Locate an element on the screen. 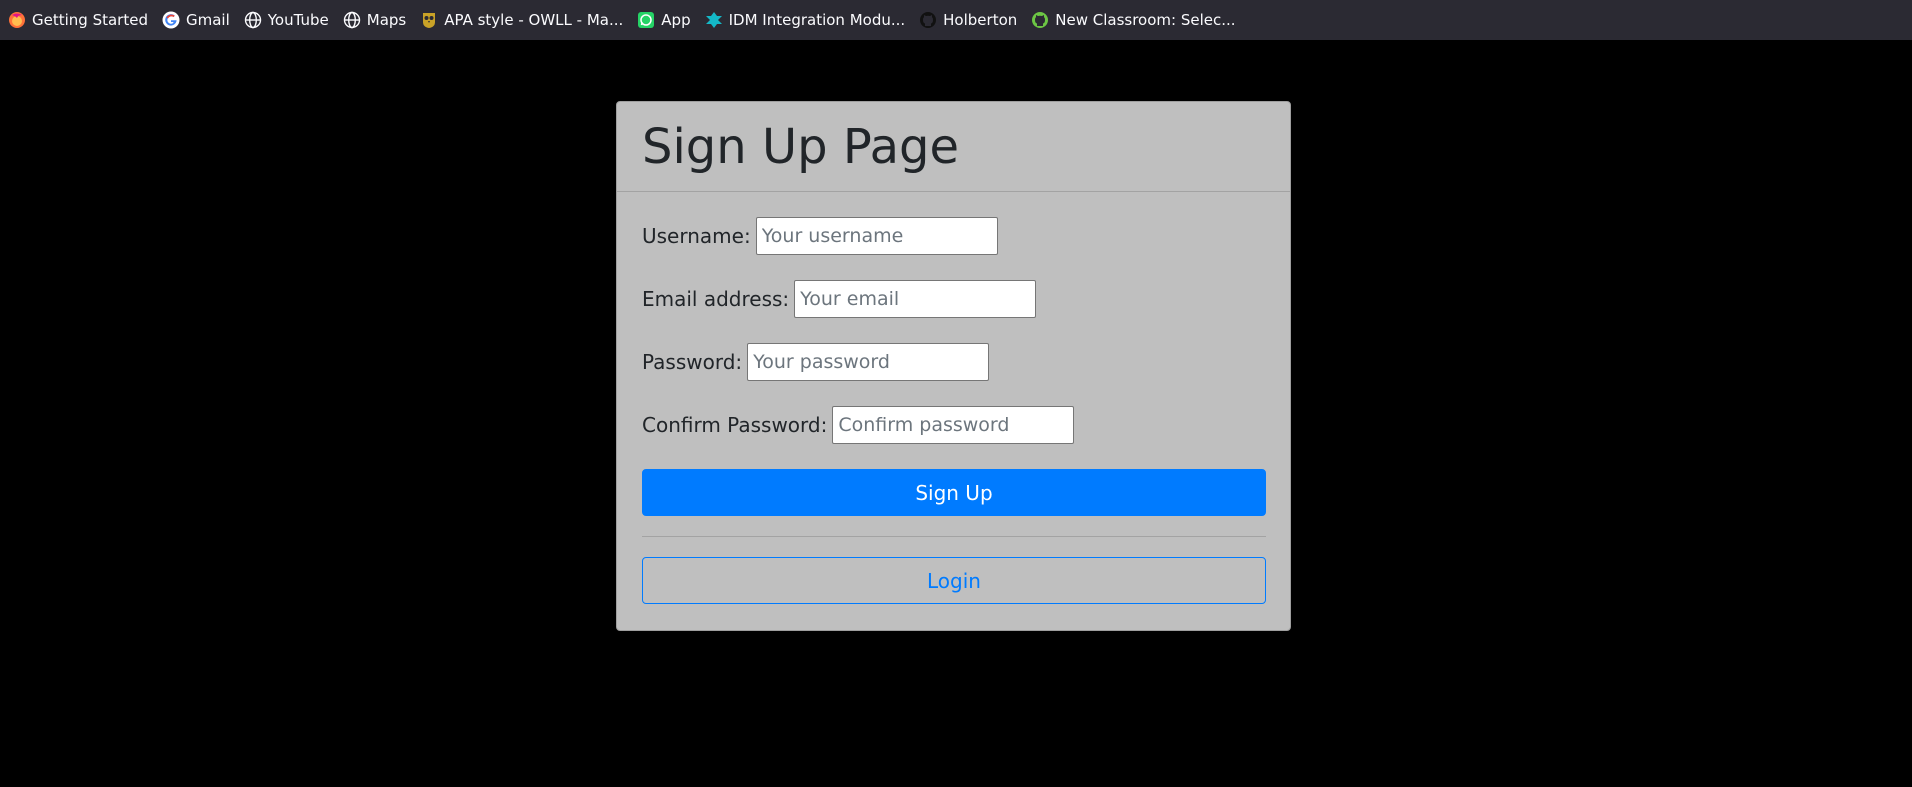 The width and height of the screenshot is (1912, 787). password-input is located at coordinates (868, 362).